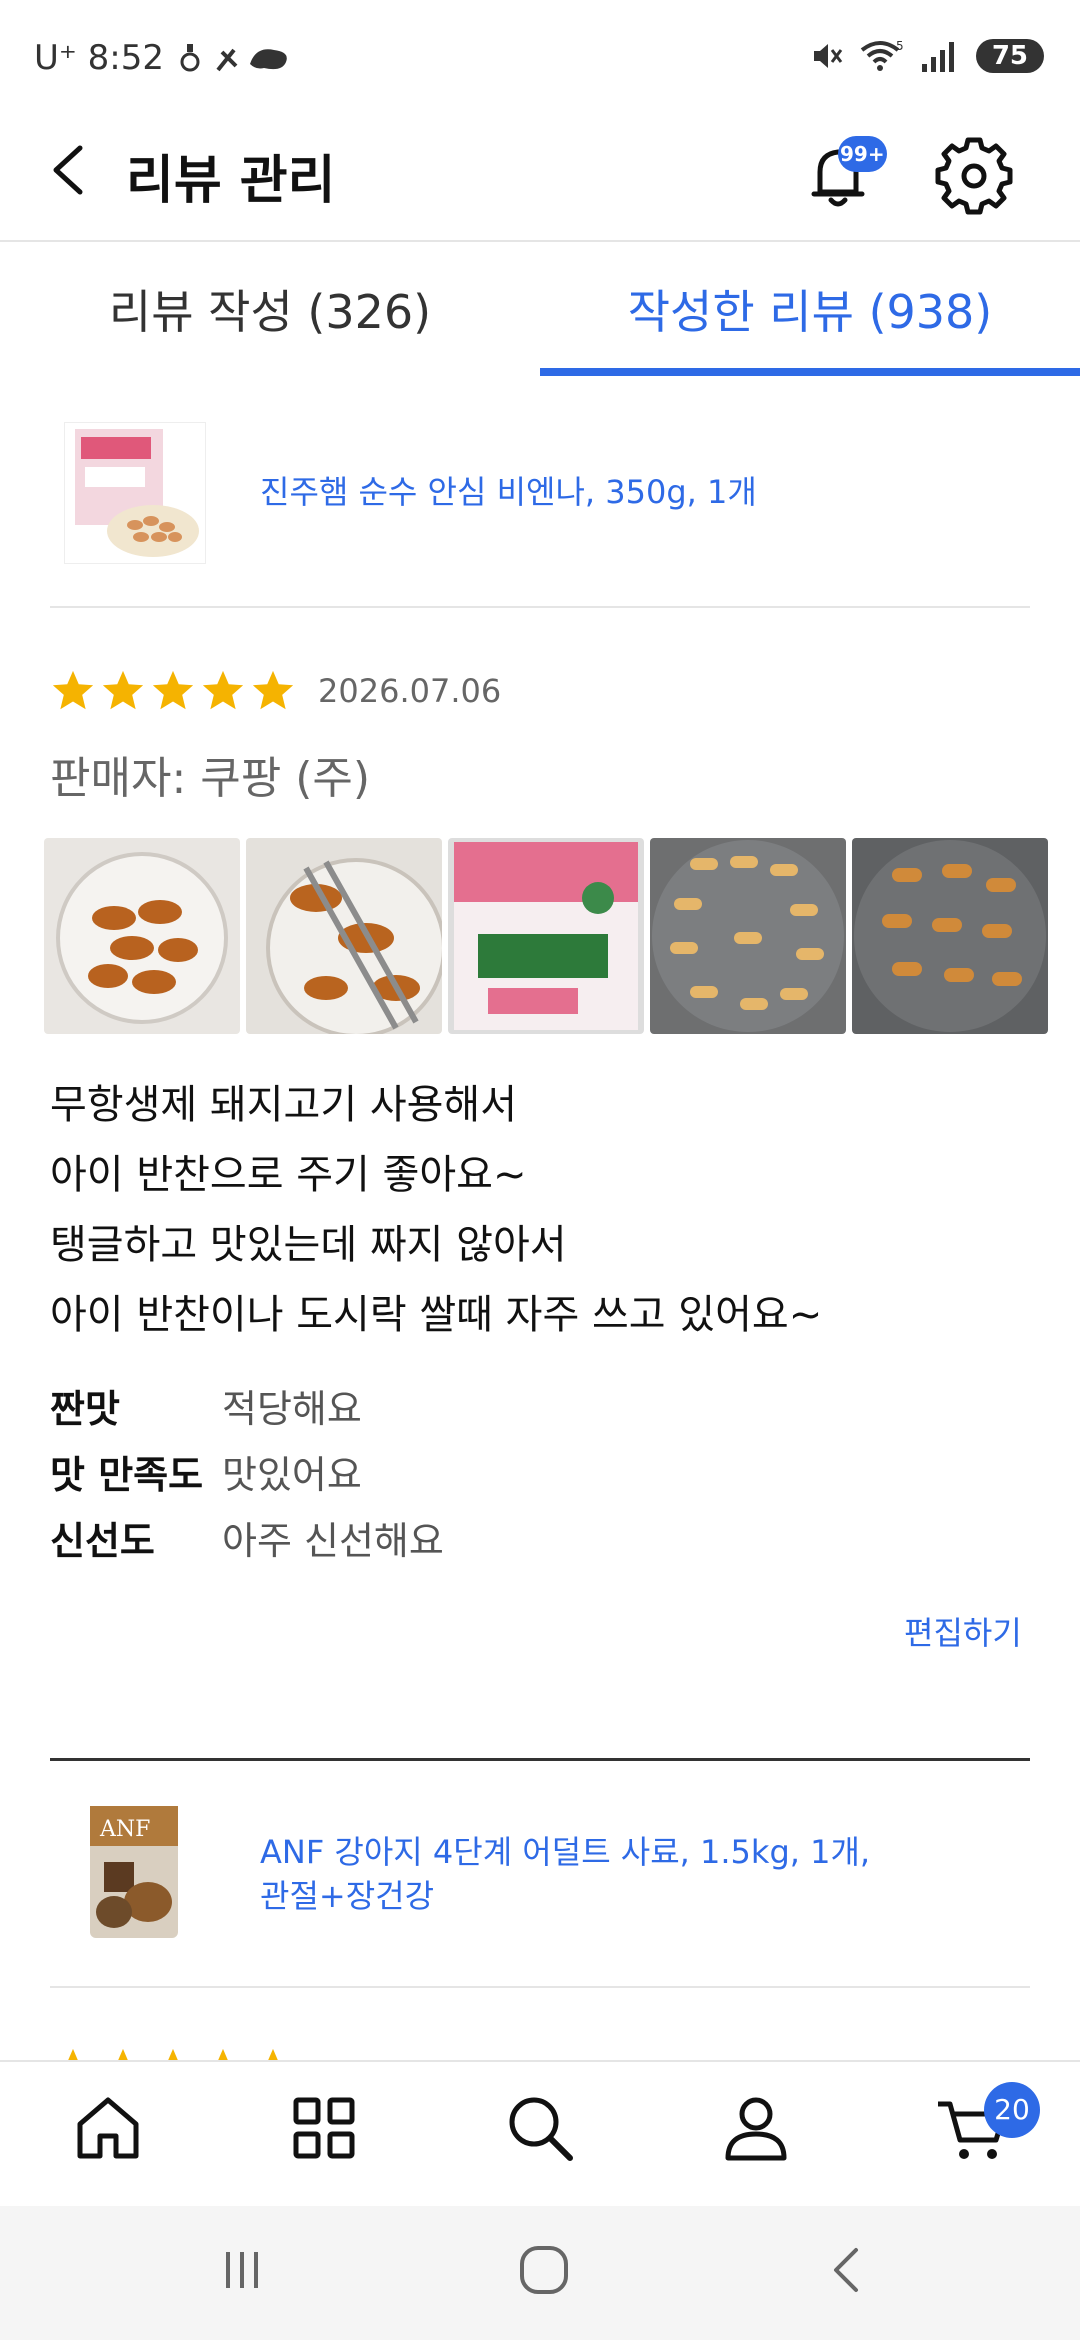 The image size is (1080, 2340). Describe the element at coordinates (540, 60) in the screenshot. I see `status-bar: U⁺ 8:52 5 75` at that location.